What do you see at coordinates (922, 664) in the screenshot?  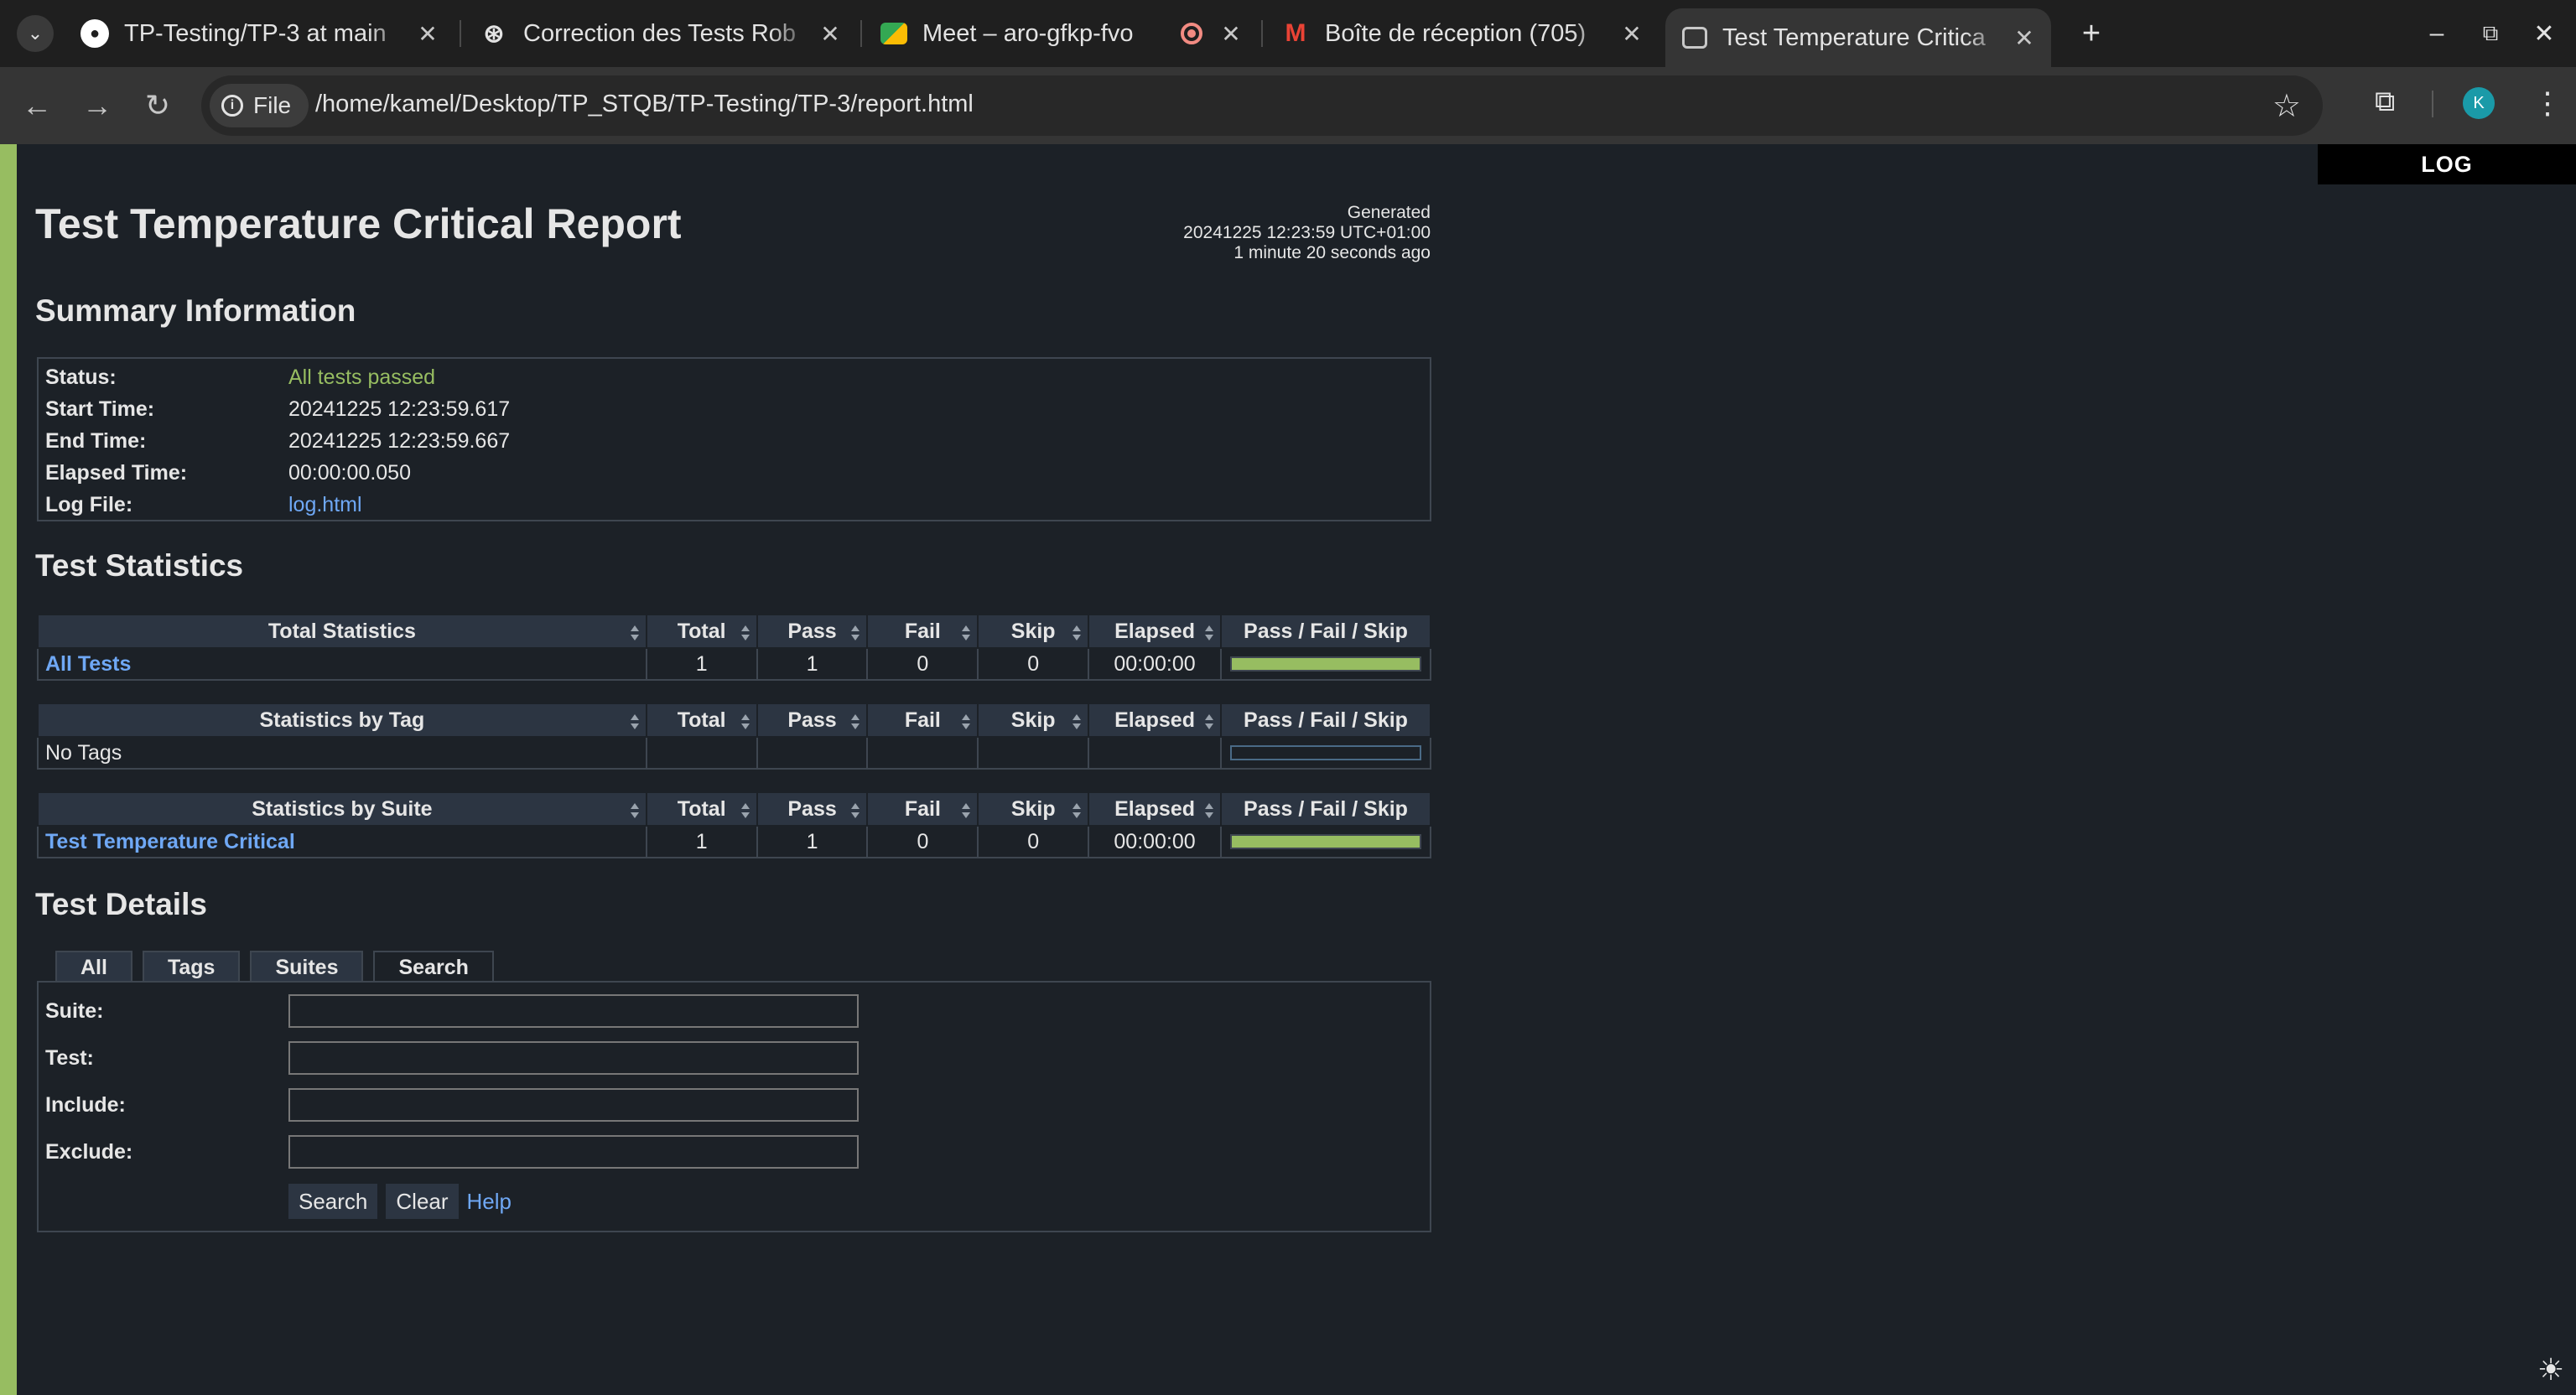 I see `fail-cell: 0` at bounding box center [922, 664].